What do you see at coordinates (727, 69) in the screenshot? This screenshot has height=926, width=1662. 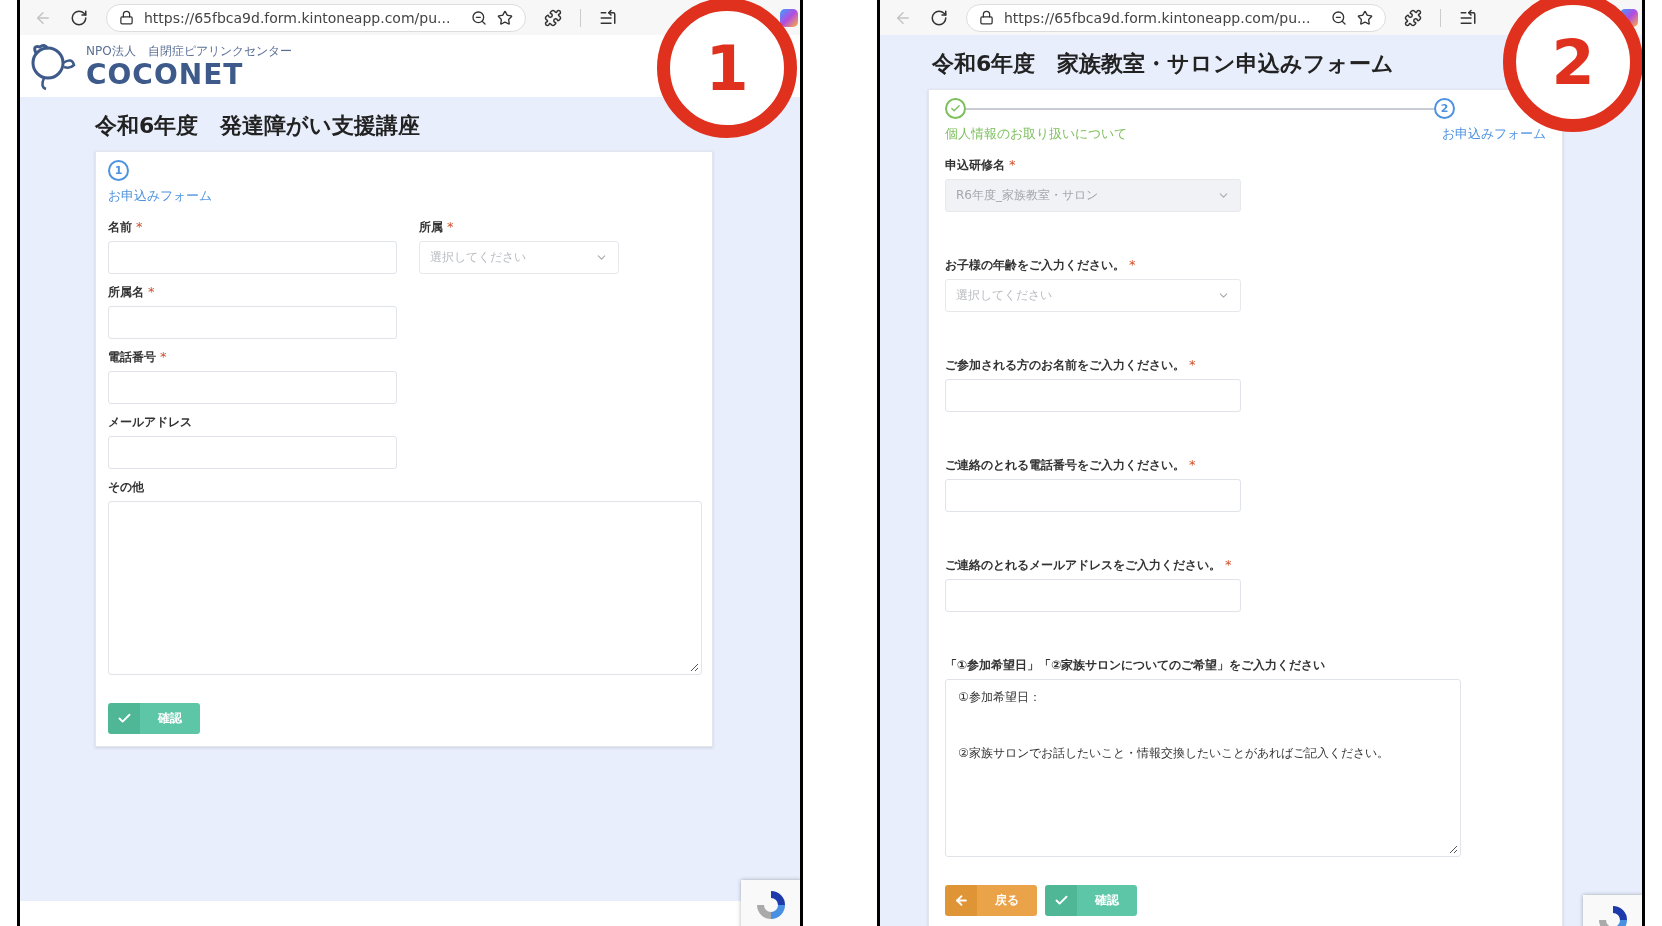 I see `number-badge: 1` at bounding box center [727, 69].